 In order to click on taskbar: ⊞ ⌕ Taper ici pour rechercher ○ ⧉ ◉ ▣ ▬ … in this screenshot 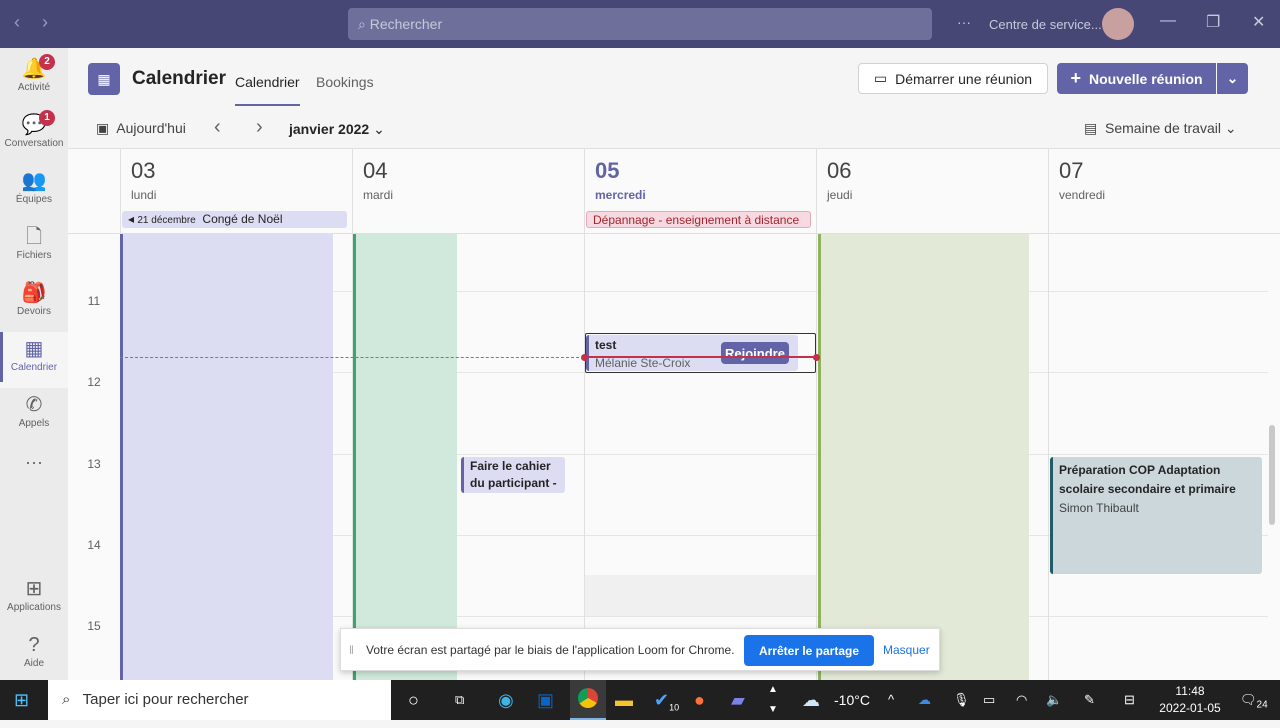, I will do `click(640, 700)`.